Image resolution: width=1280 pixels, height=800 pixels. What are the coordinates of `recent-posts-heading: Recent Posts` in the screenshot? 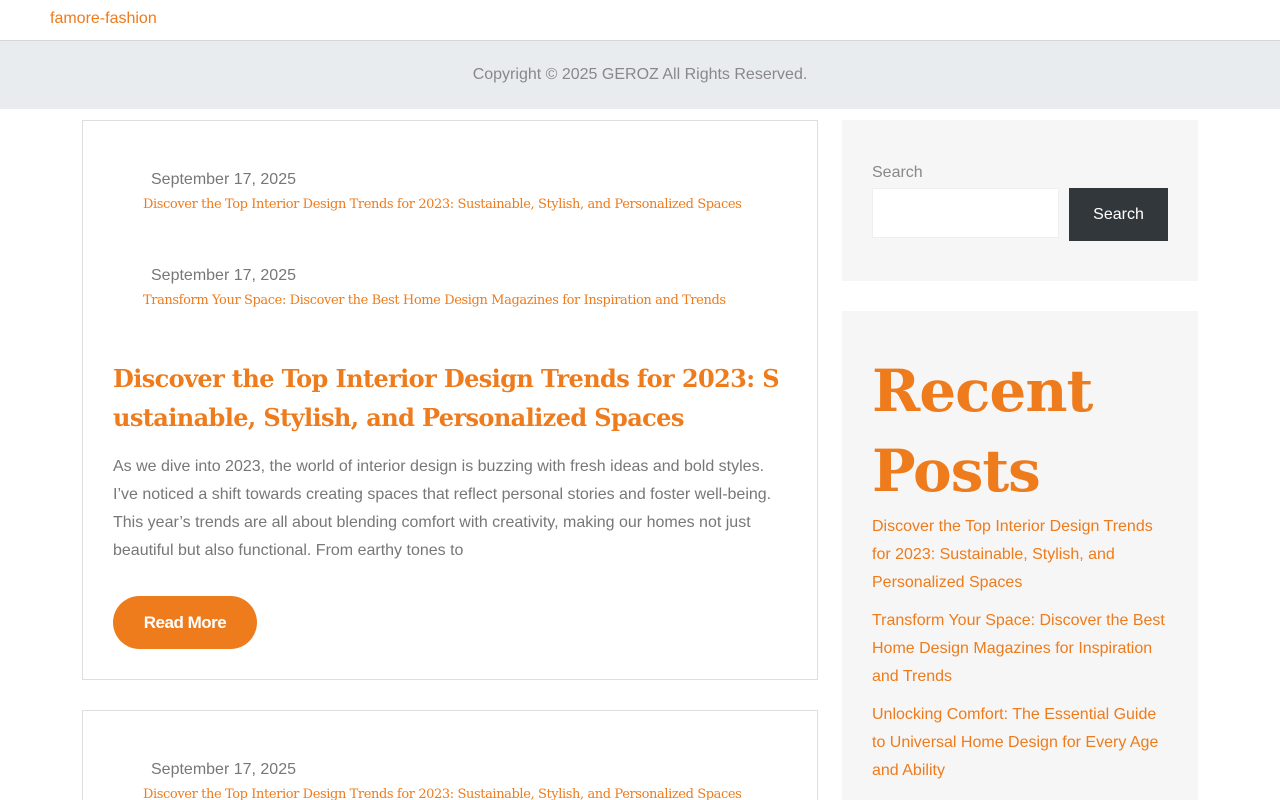 It's located at (982, 431).